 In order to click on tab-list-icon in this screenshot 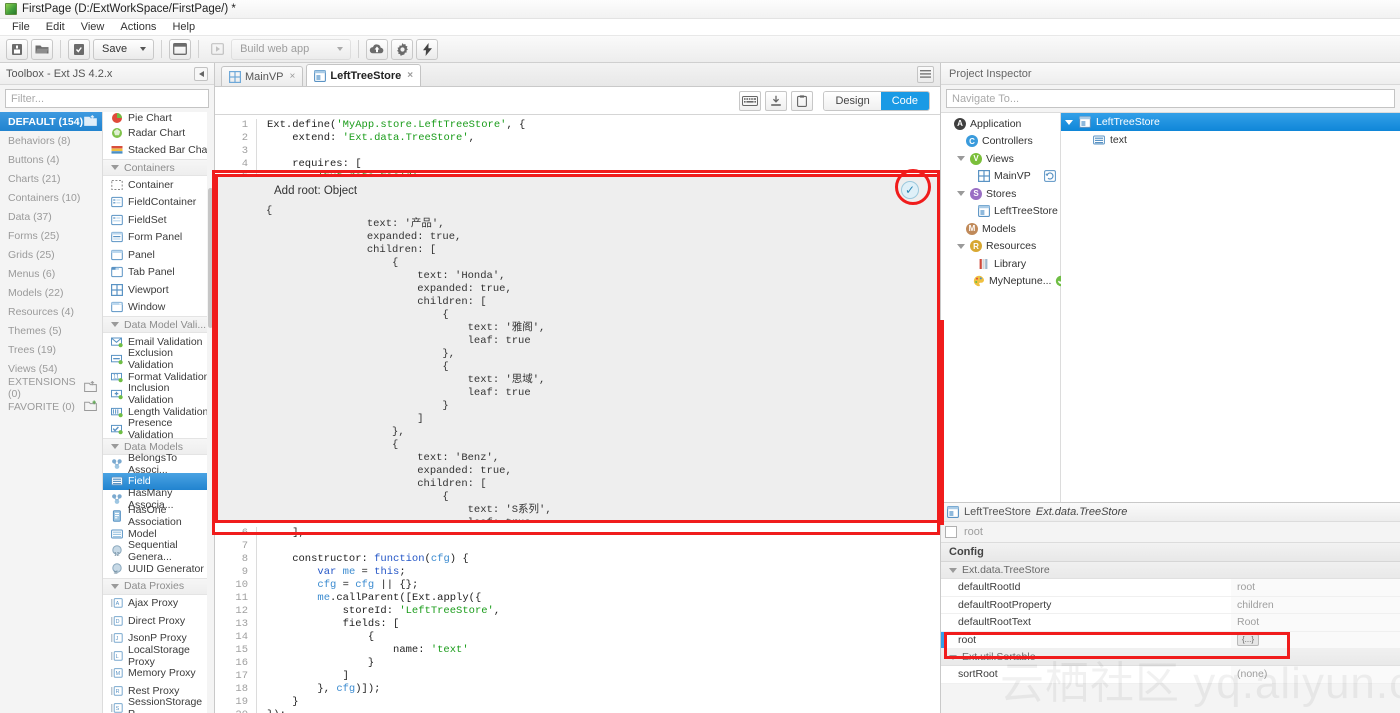, I will do `click(925, 74)`.